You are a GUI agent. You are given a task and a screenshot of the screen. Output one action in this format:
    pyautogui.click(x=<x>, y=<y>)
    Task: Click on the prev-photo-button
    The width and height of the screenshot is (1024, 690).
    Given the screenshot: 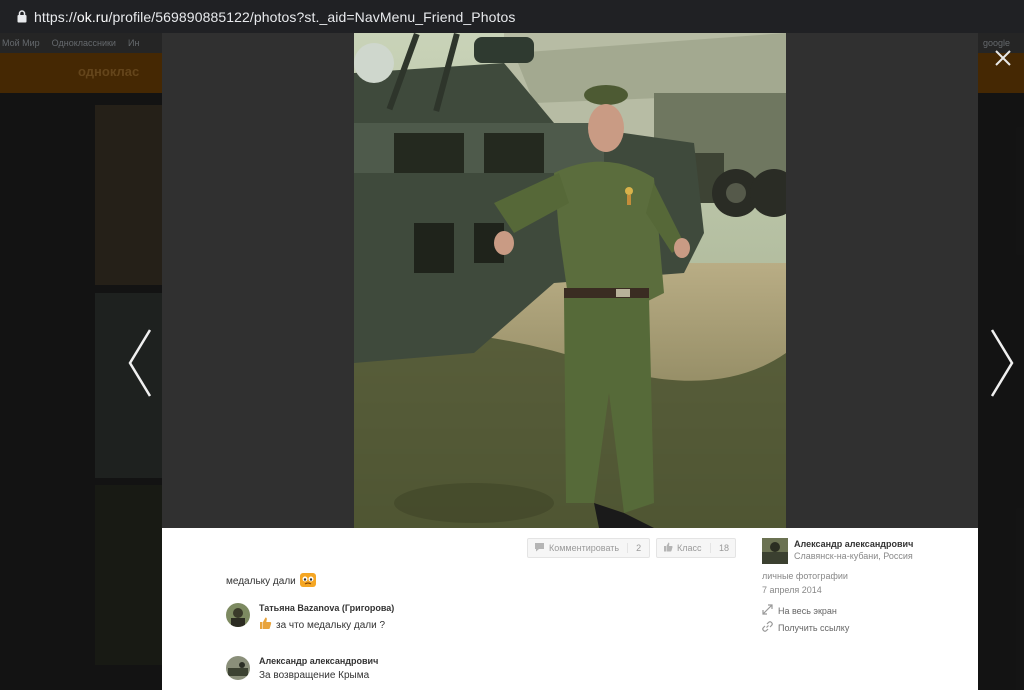 What is the action you would take?
    pyautogui.click(x=141, y=363)
    